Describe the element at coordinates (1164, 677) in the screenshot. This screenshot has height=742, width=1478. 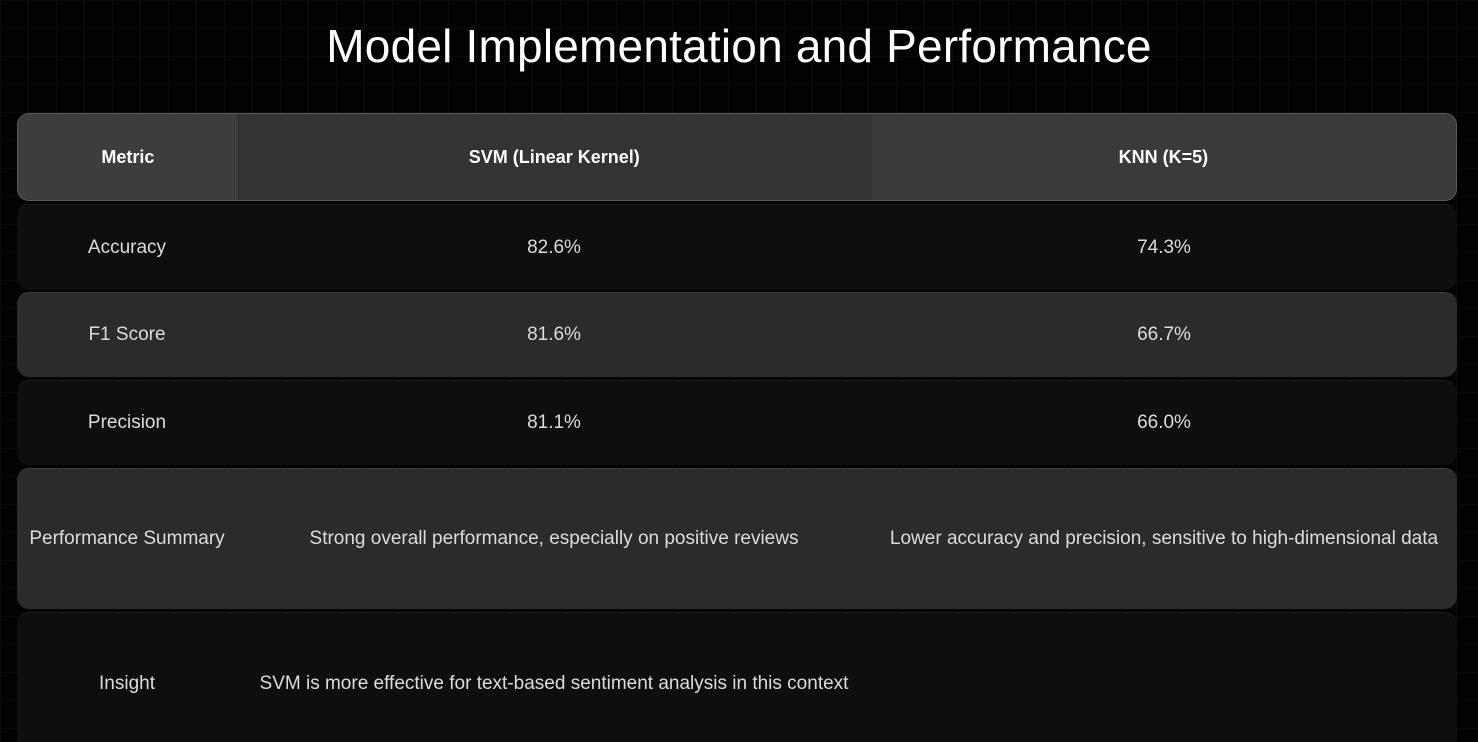
I see `knn-cell` at that location.